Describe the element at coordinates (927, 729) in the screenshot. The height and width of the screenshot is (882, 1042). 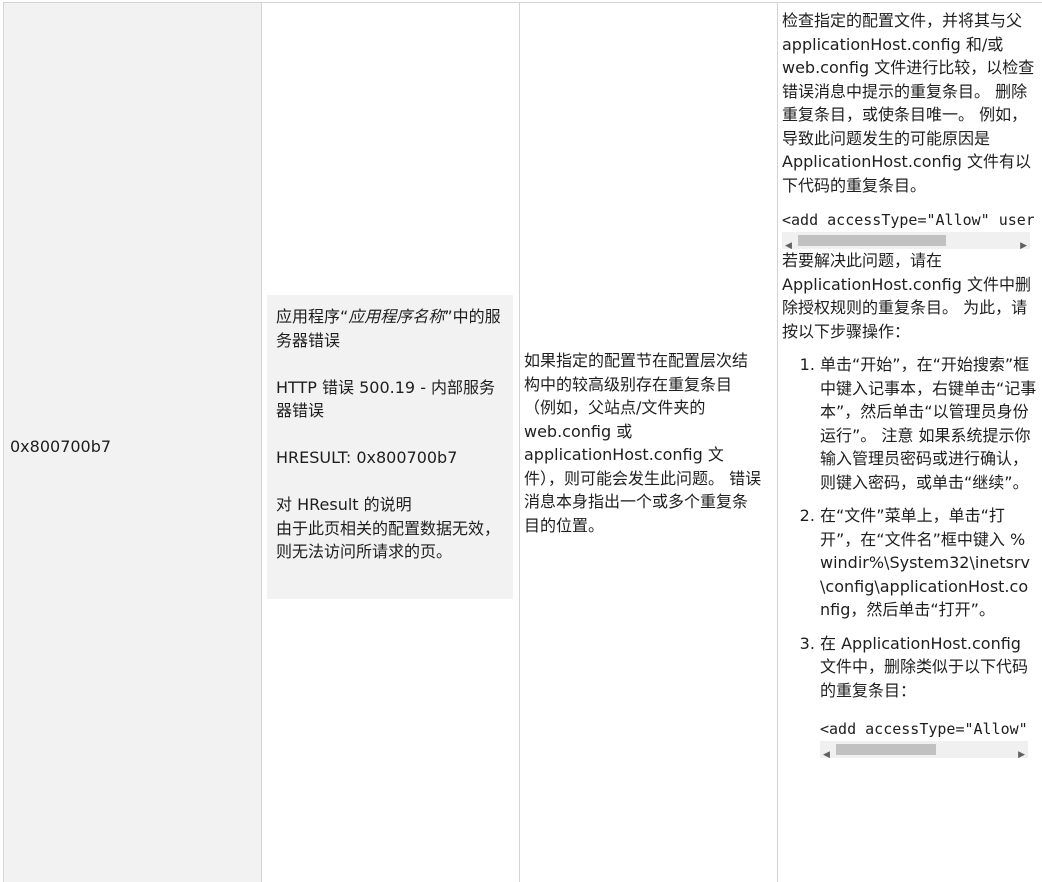
I see `code-block-2: <add accessType="Allow" users="*" />` at that location.